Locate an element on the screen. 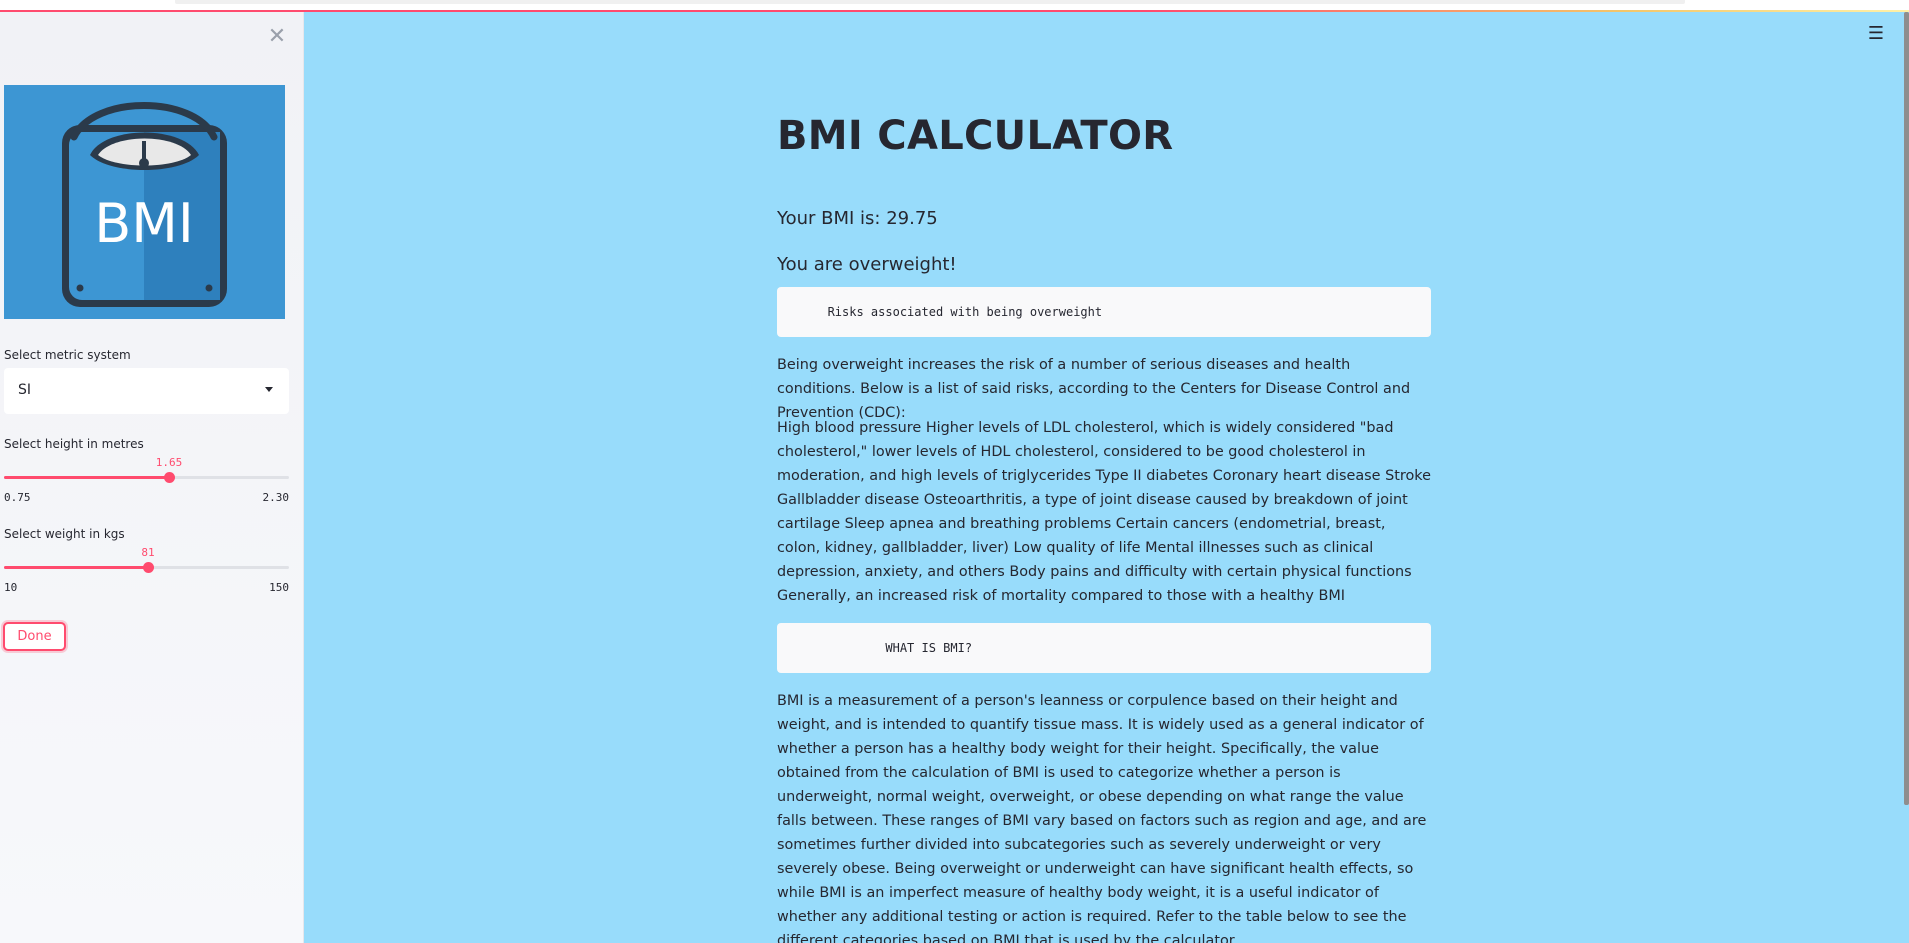 This screenshot has width=1909, height=943. bmi-scale-logo: BMI is located at coordinates (144, 202).